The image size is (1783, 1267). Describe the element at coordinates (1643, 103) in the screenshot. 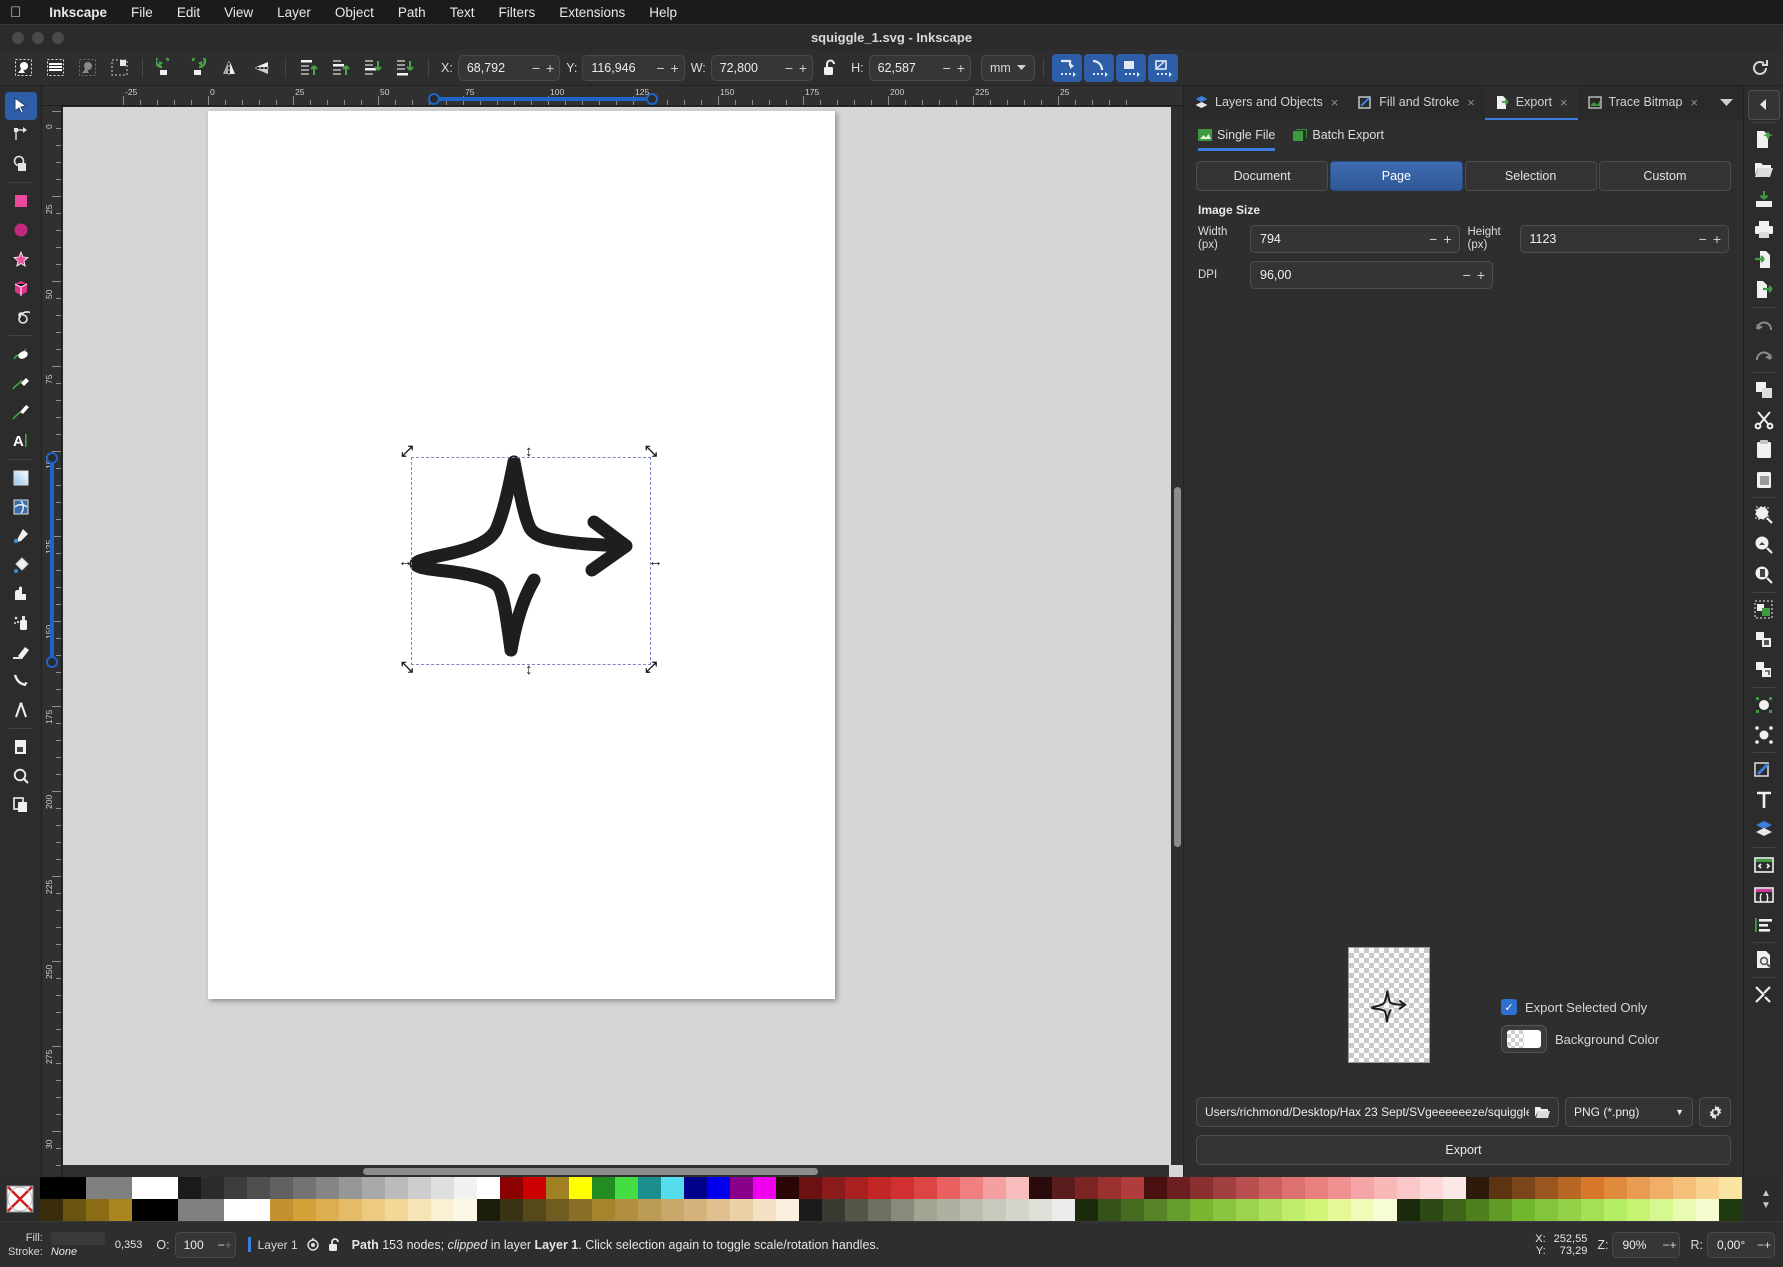

I see `tab-trace-bitmap: Trace Bitmap ×` at that location.